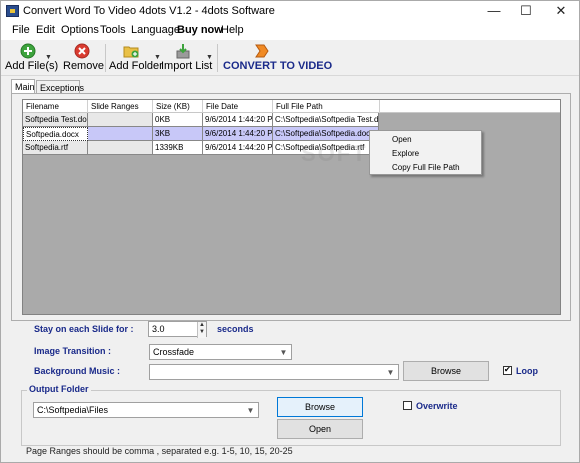 The width and height of the screenshot is (580, 463). Describe the element at coordinates (178, 106) in the screenshot. I see `column-header: Size (KB)` at that location.